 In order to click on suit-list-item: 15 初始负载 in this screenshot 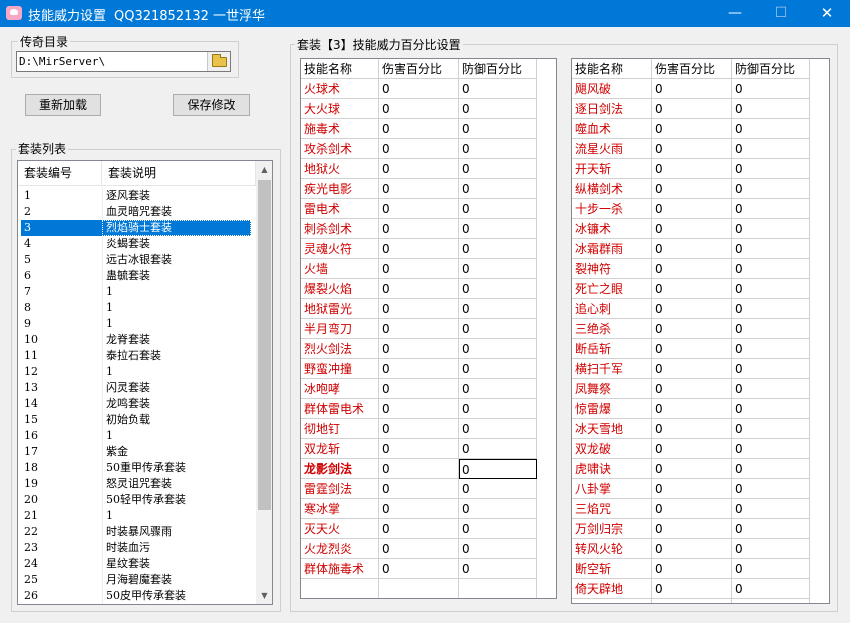, I will do `click(137, 420)`.